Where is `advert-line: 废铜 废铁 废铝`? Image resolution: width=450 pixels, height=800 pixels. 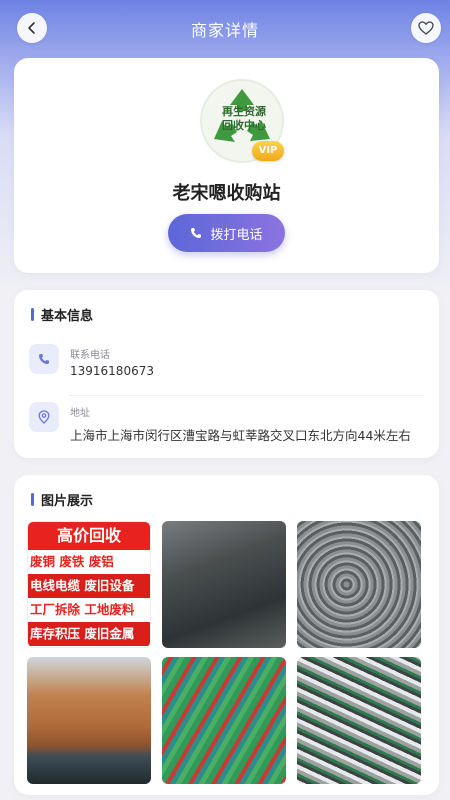
advert-line: 废铜 废铁 废铝 is located at coordinates (72, 561).